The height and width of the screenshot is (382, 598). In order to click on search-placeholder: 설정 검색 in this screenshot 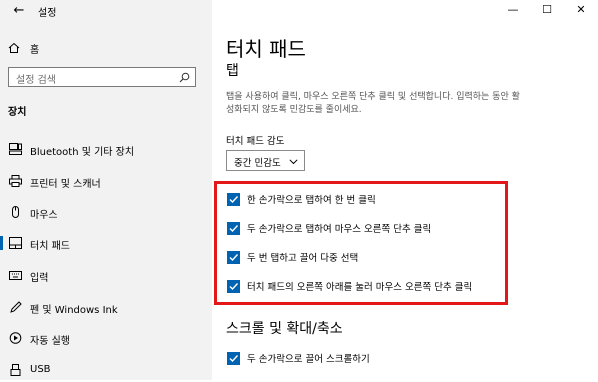, I will do `click(36, 80)`.